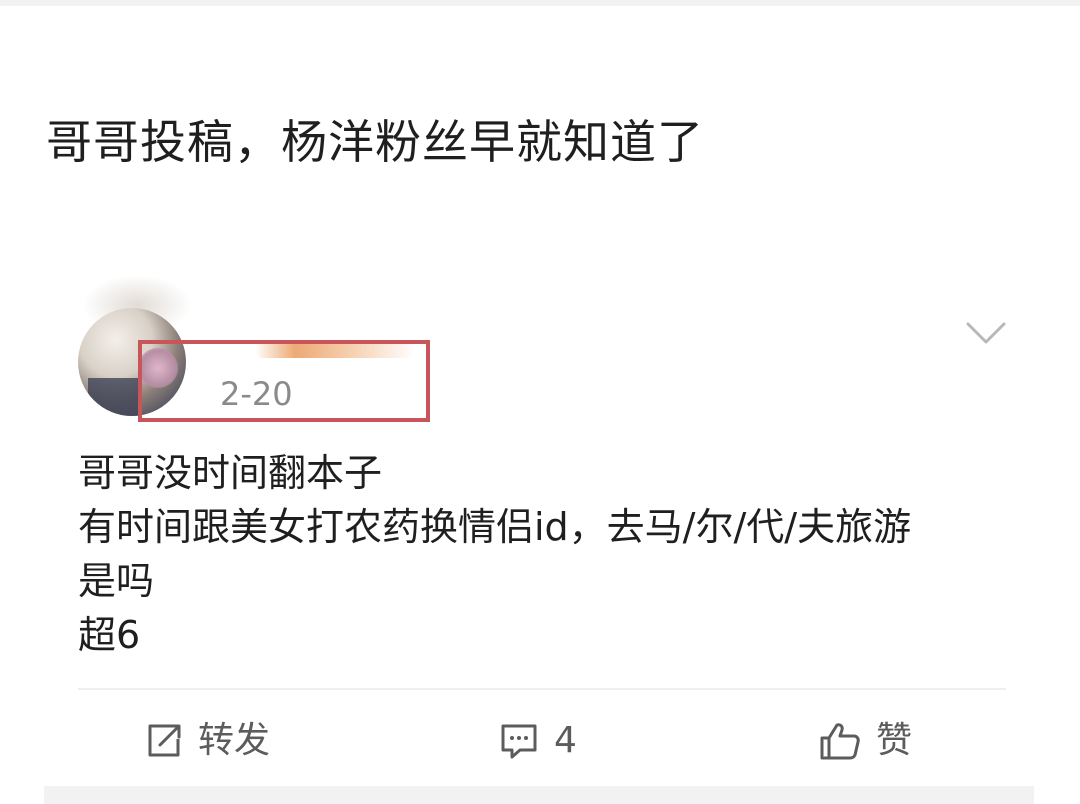 The width and height of the screenshot is (1080, 804). I want to click on action-bar-divider, so click(542, 689).